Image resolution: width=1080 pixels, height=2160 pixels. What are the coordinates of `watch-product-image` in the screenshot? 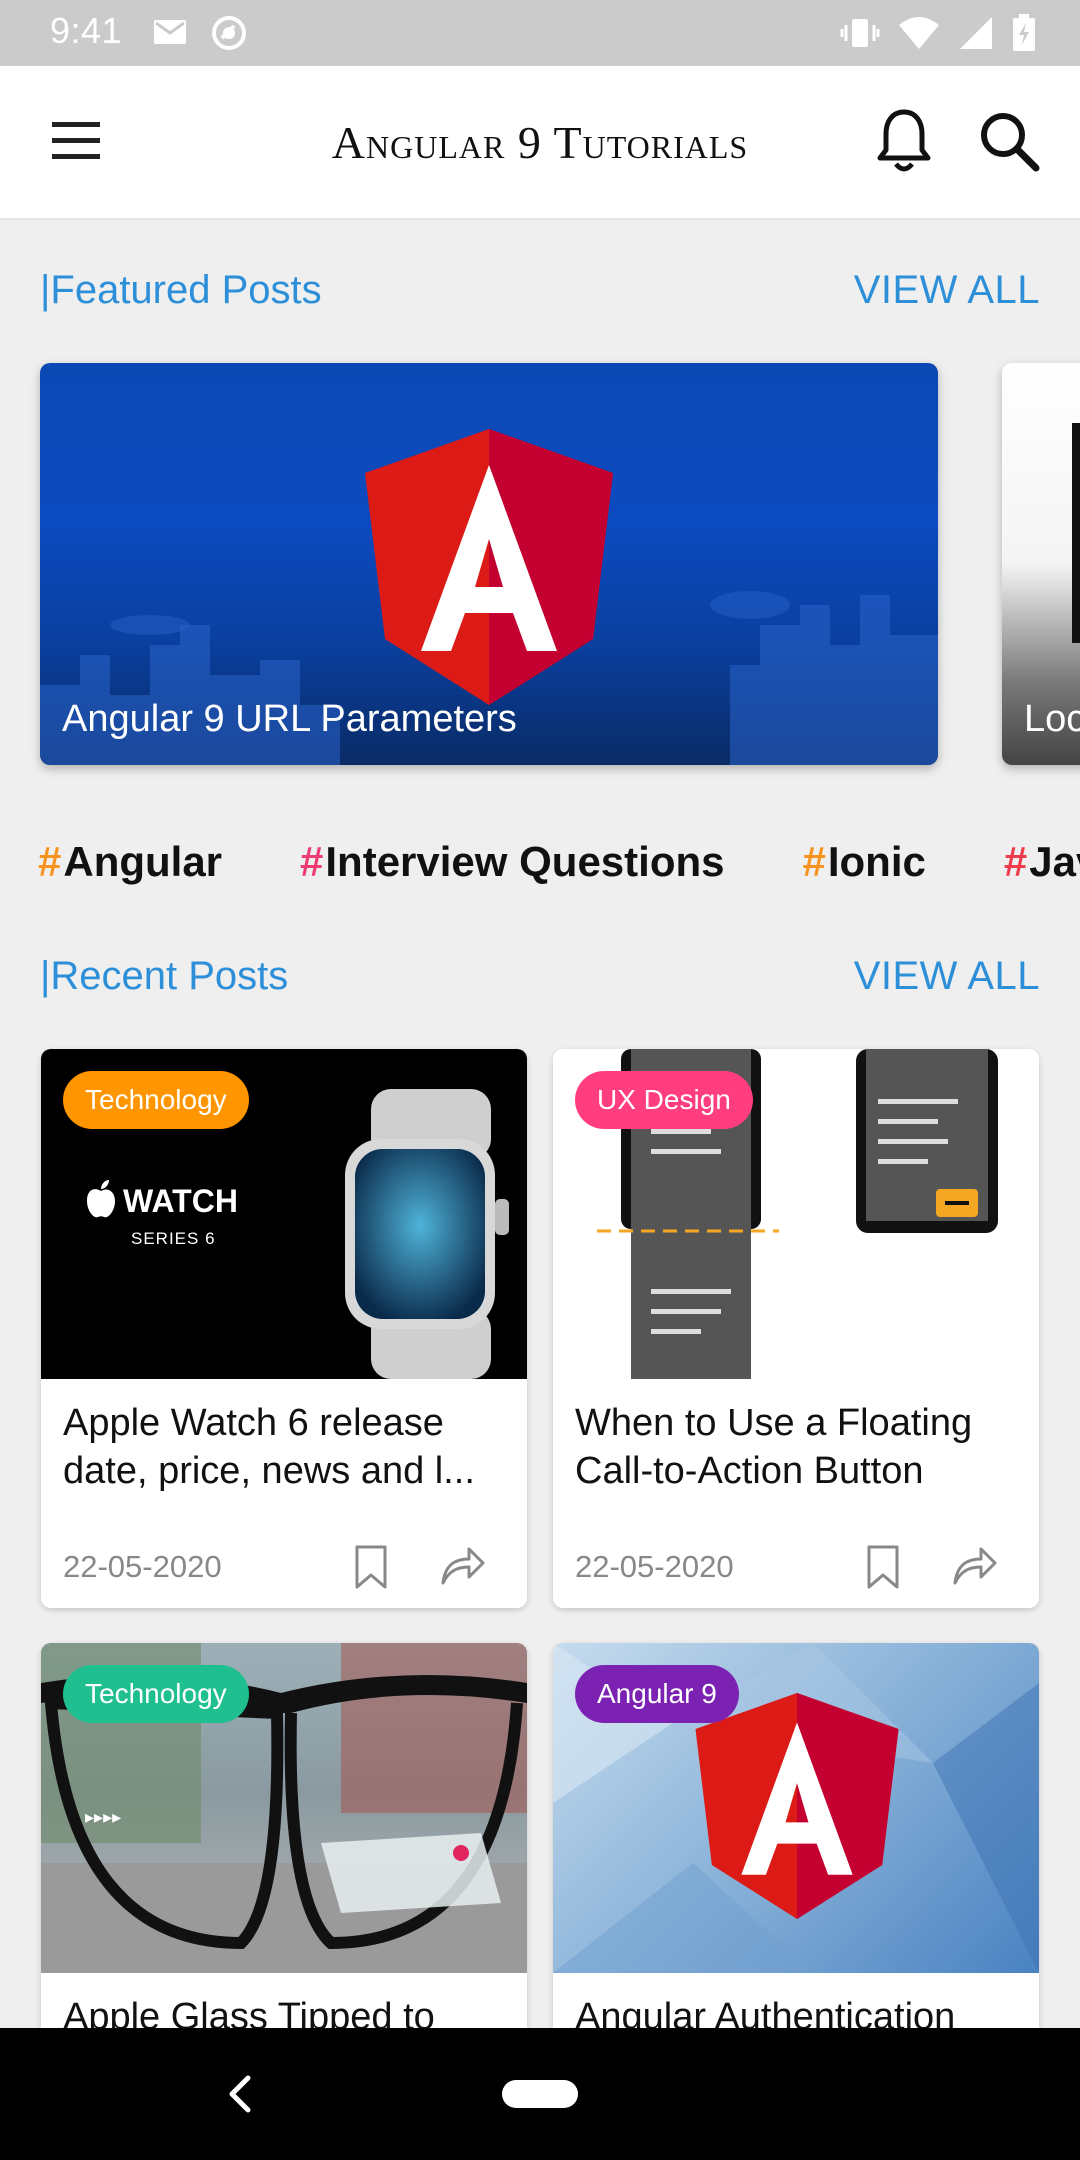 It's located at (427, 1234).